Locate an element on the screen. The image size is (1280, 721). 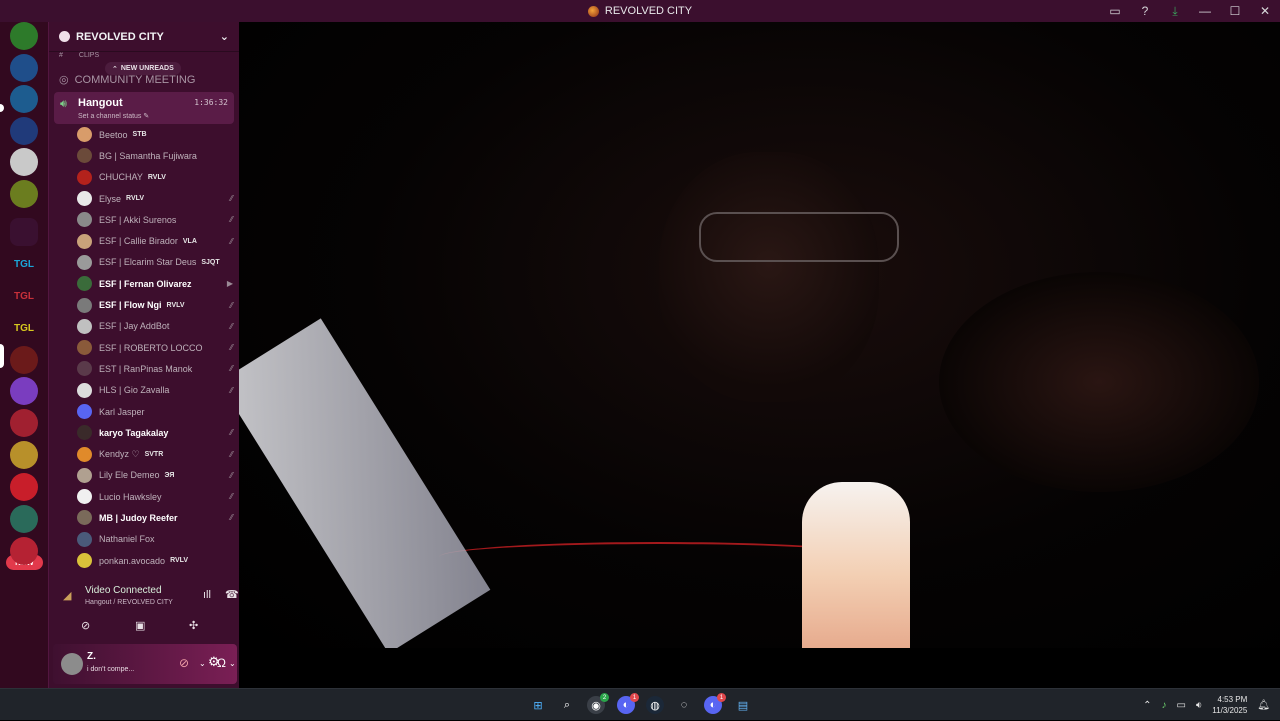
voice-member: EST | RanPinas Manok ⁄⁄ is located at coordinates (157, 368).